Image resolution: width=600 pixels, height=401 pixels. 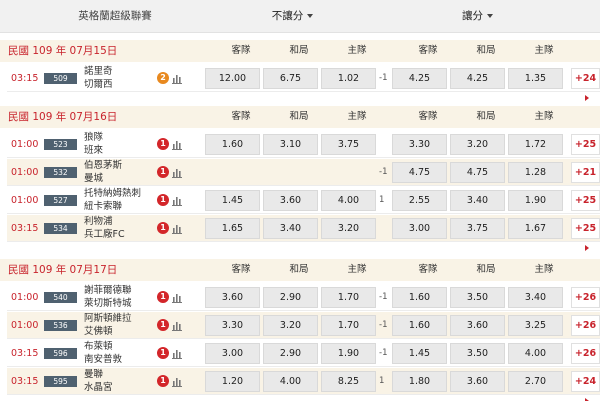 I want to click on column-header-draw: 和局, so click(x=299, y=116).